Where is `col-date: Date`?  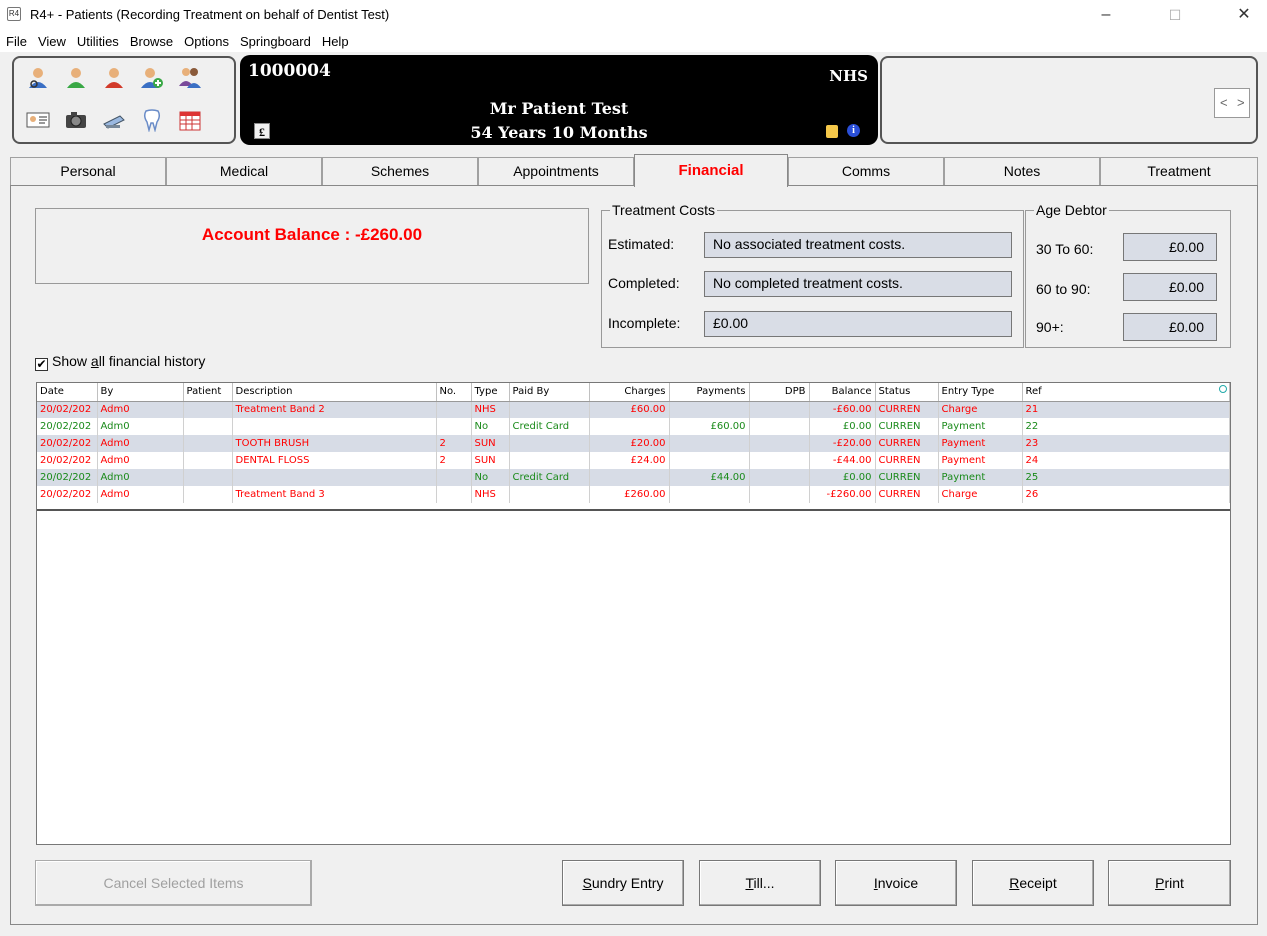 col-date: Date is located at coordinates (67, 392).